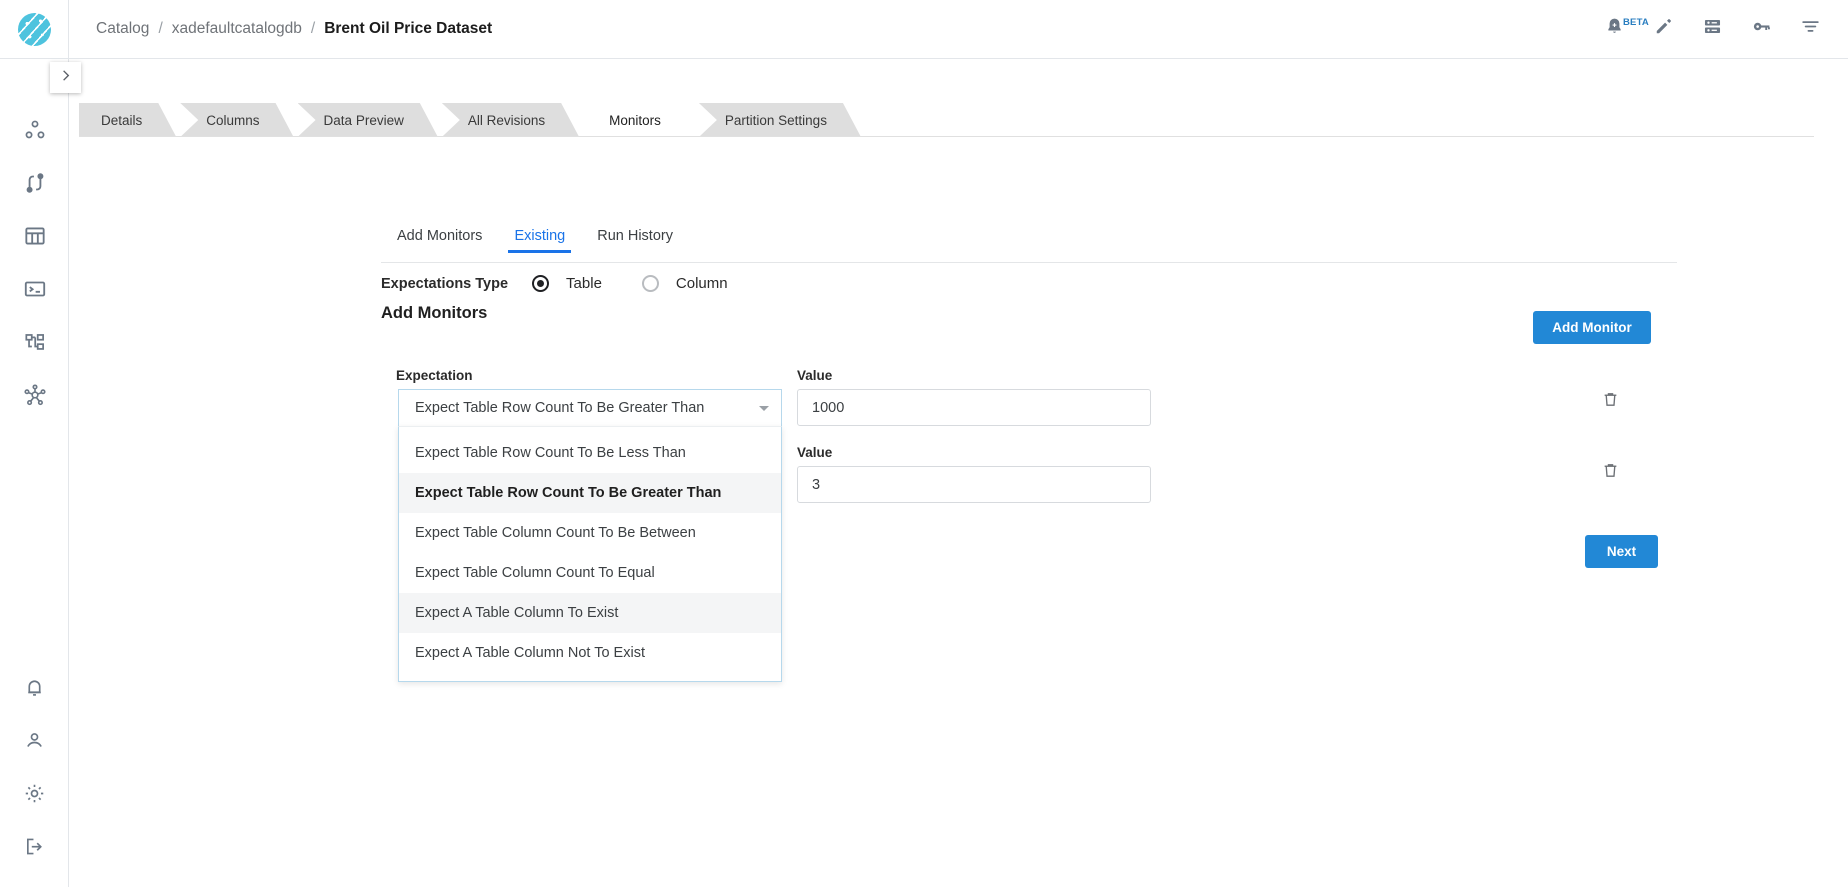 Image resolution: width=1848 pixels, height=887 pixels. I want to click on database-button, so click(1712, 29).